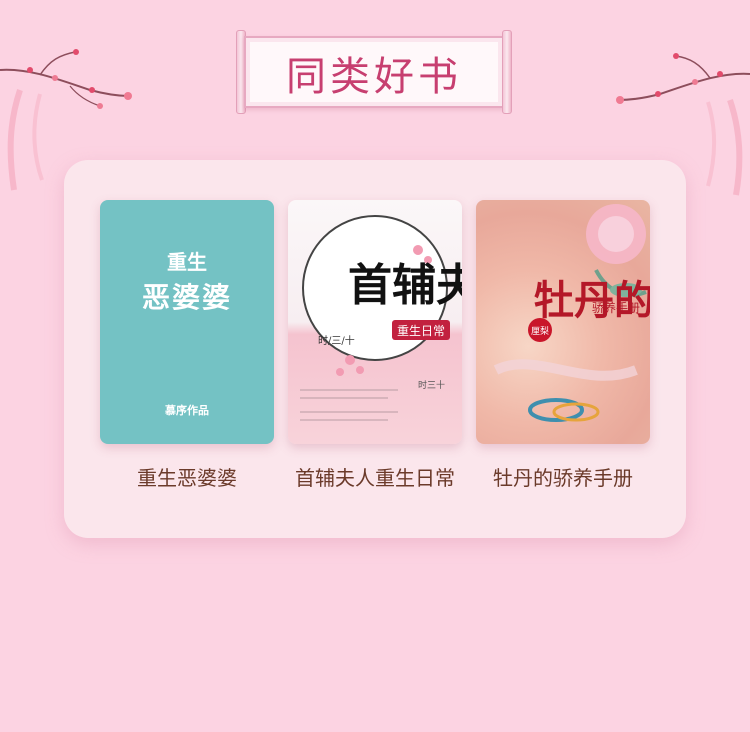 This screenshot has width=750, height=732. Describe the element at coordinates (563, 476) in the screenshot. I see `book-title: 牡丹的骄养手册` at that location.